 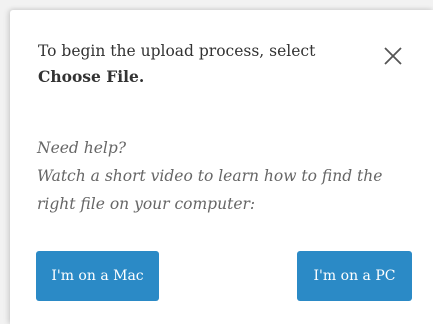 What do you see at coordinates (354, 276) in the screenshot?
I see `pc-video-button: I'm on a PC` at bounding box center [354, 276].